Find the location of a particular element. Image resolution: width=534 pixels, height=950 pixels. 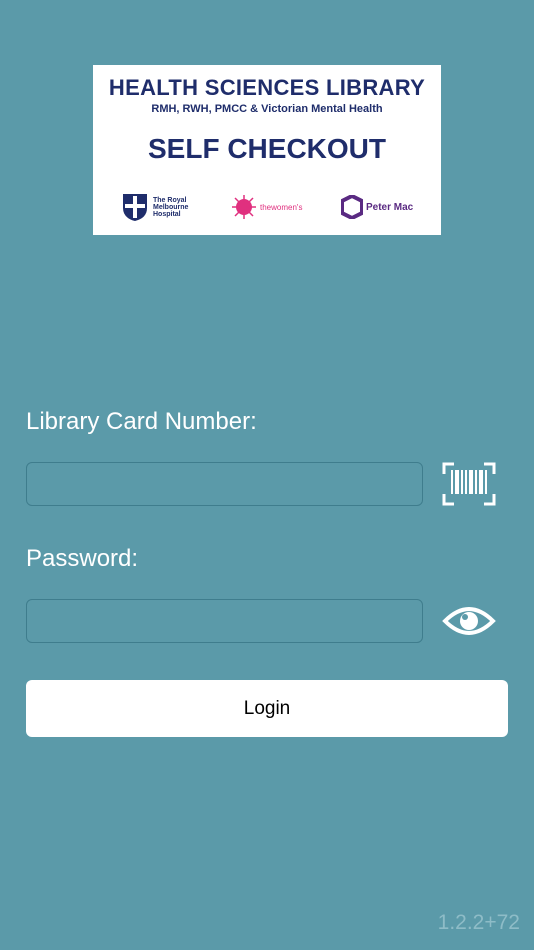

petermac-logo: Peter Mac is located at coordinates (377, 207).